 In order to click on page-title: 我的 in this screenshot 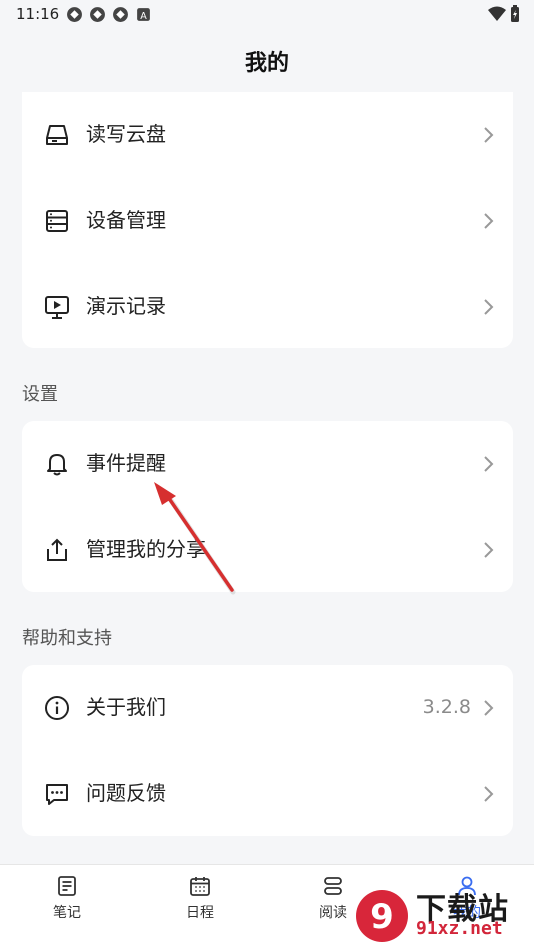, I will do `click(266, 63)`.